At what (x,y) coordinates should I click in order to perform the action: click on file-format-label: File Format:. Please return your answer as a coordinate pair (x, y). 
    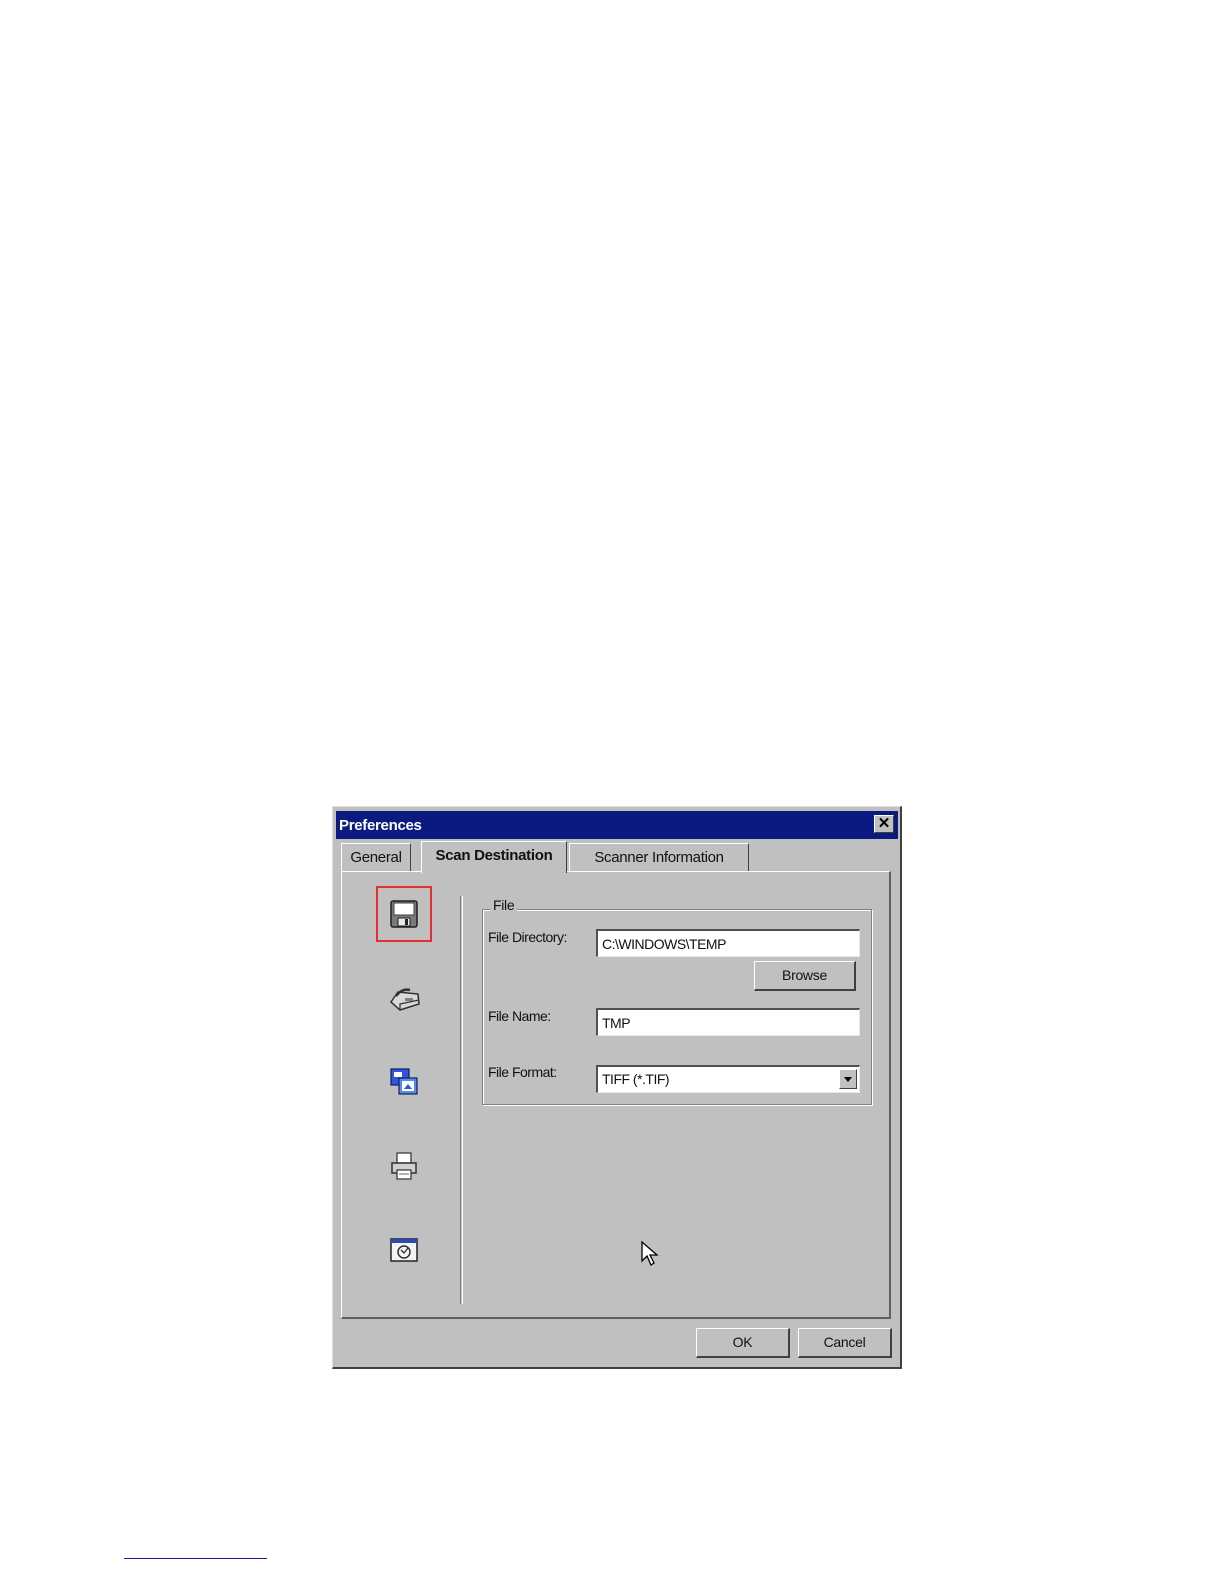
    Looking at the image, I should click on (522, 1072).